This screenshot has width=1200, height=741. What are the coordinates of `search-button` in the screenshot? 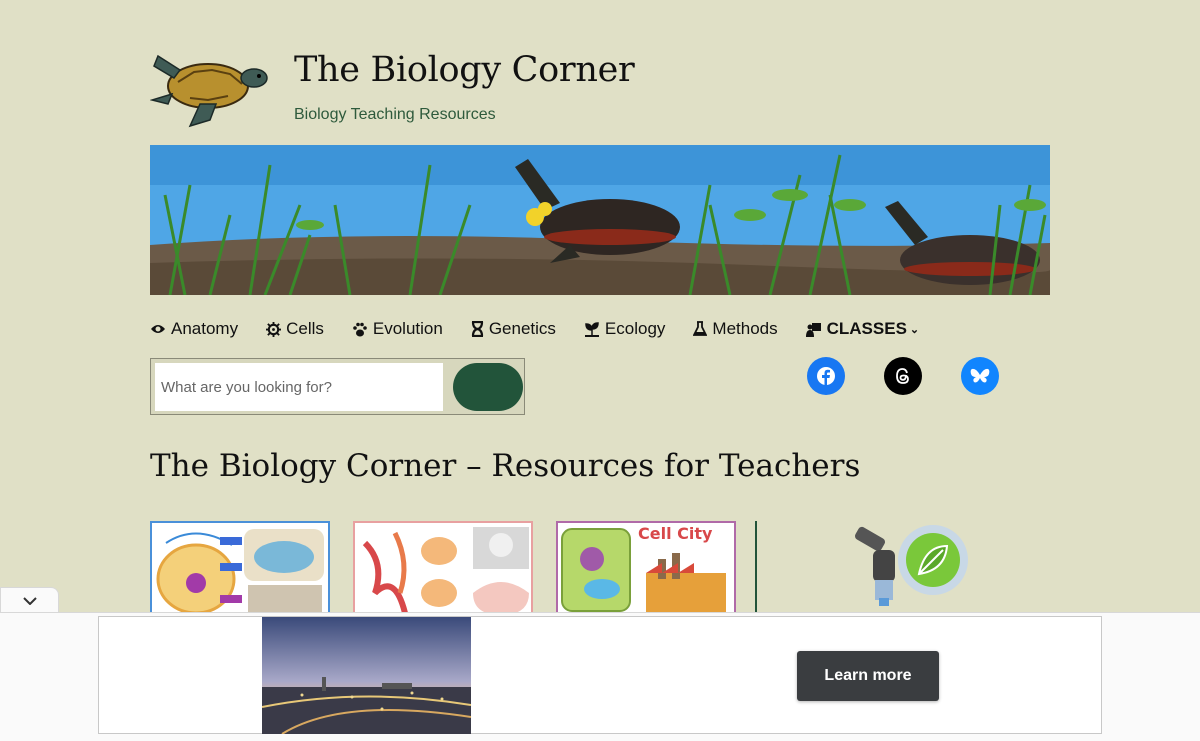 It's located at (488, 387).